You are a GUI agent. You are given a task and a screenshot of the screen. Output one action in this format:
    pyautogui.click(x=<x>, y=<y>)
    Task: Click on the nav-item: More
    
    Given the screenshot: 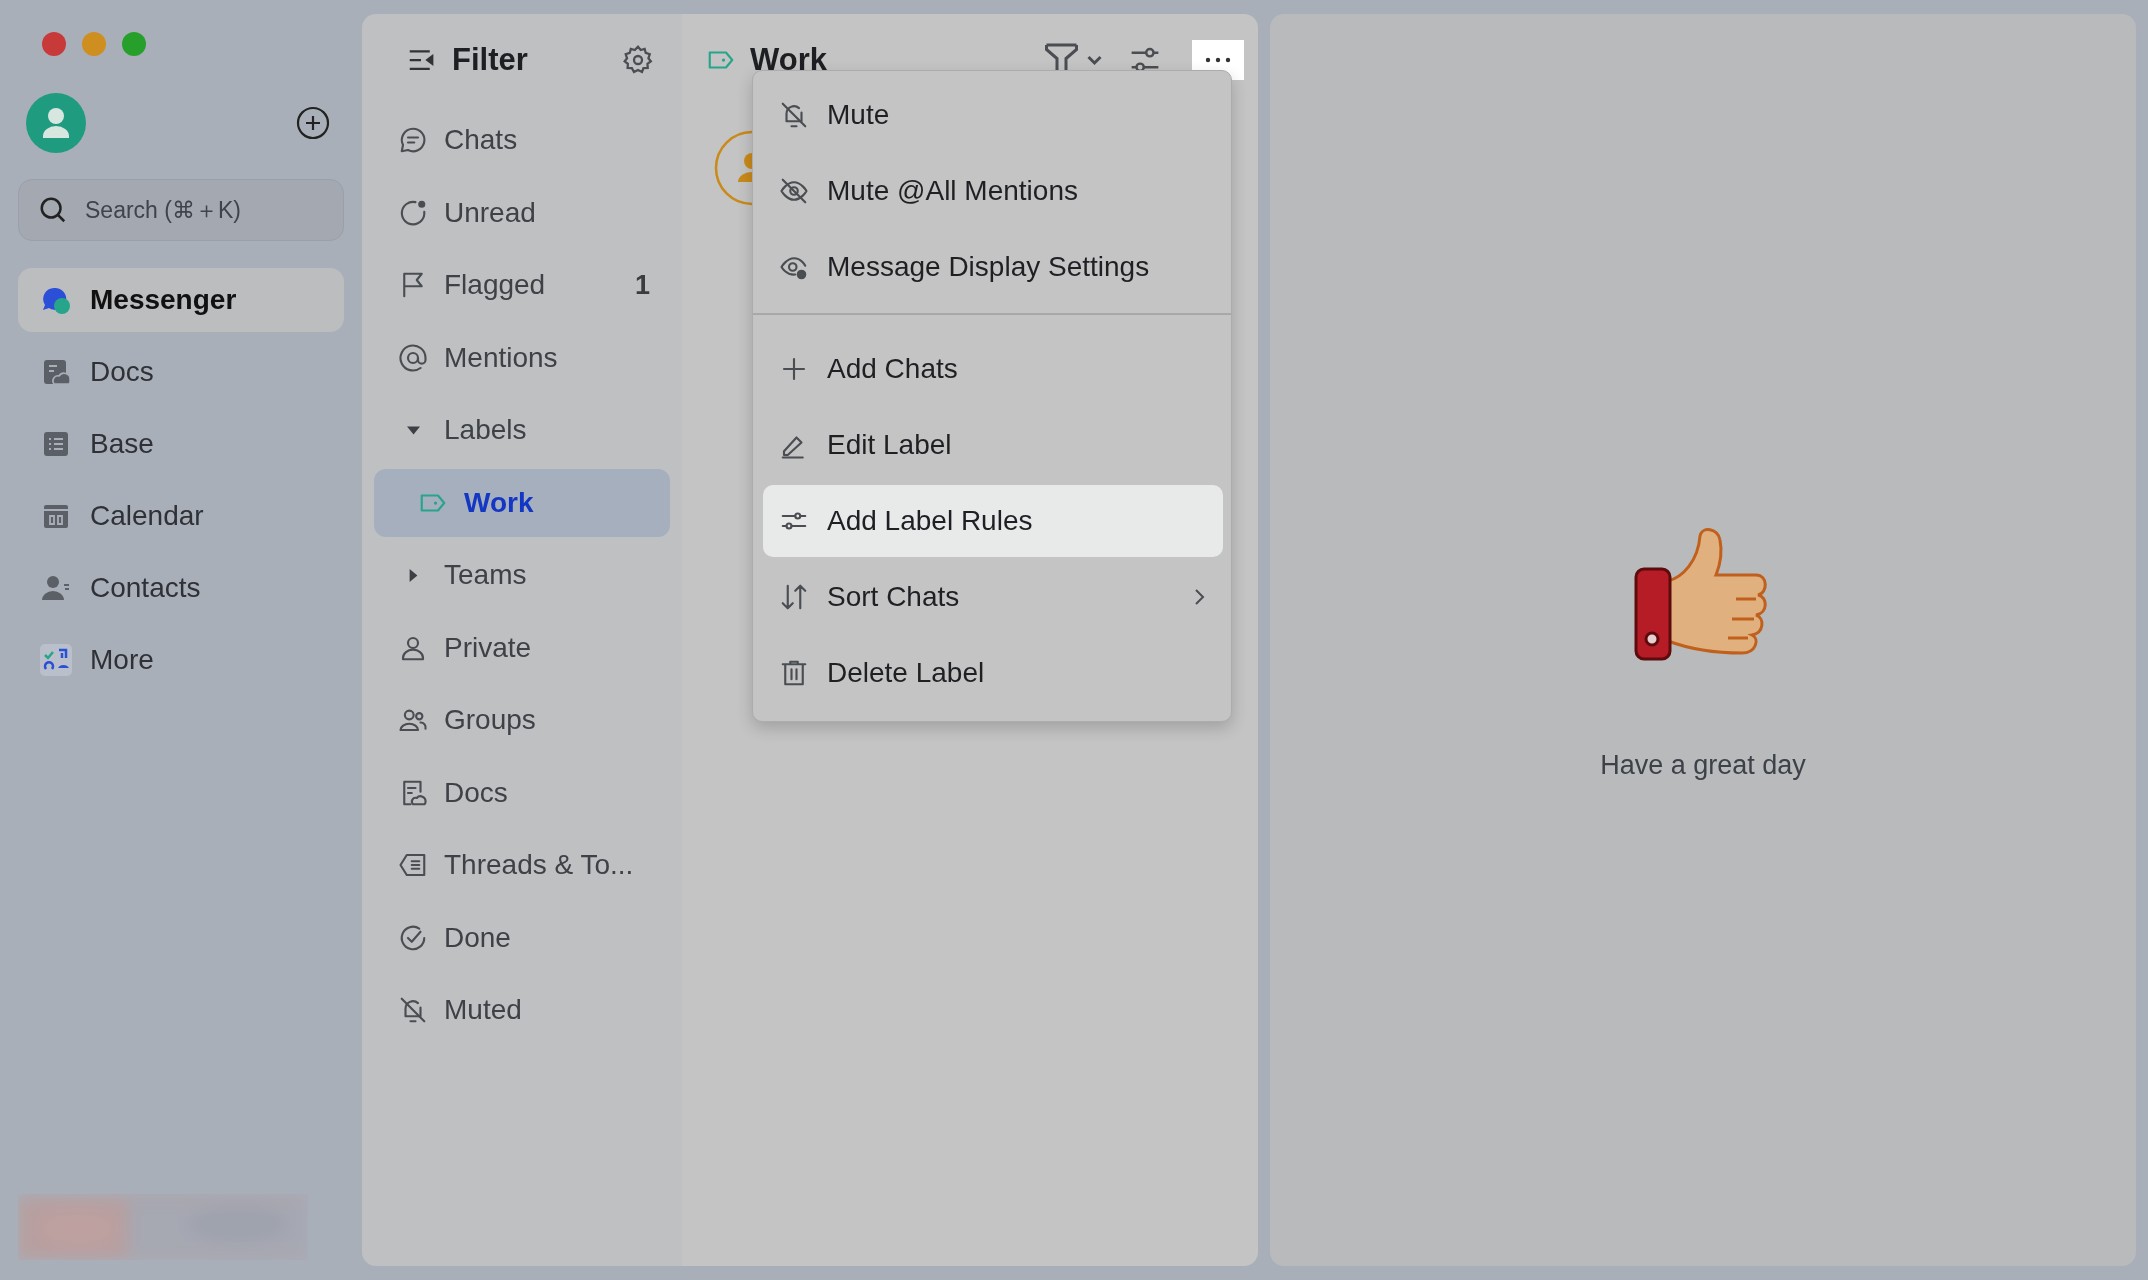 What is the action you would take?
    pyautogui.click(x=181, y=660)
    